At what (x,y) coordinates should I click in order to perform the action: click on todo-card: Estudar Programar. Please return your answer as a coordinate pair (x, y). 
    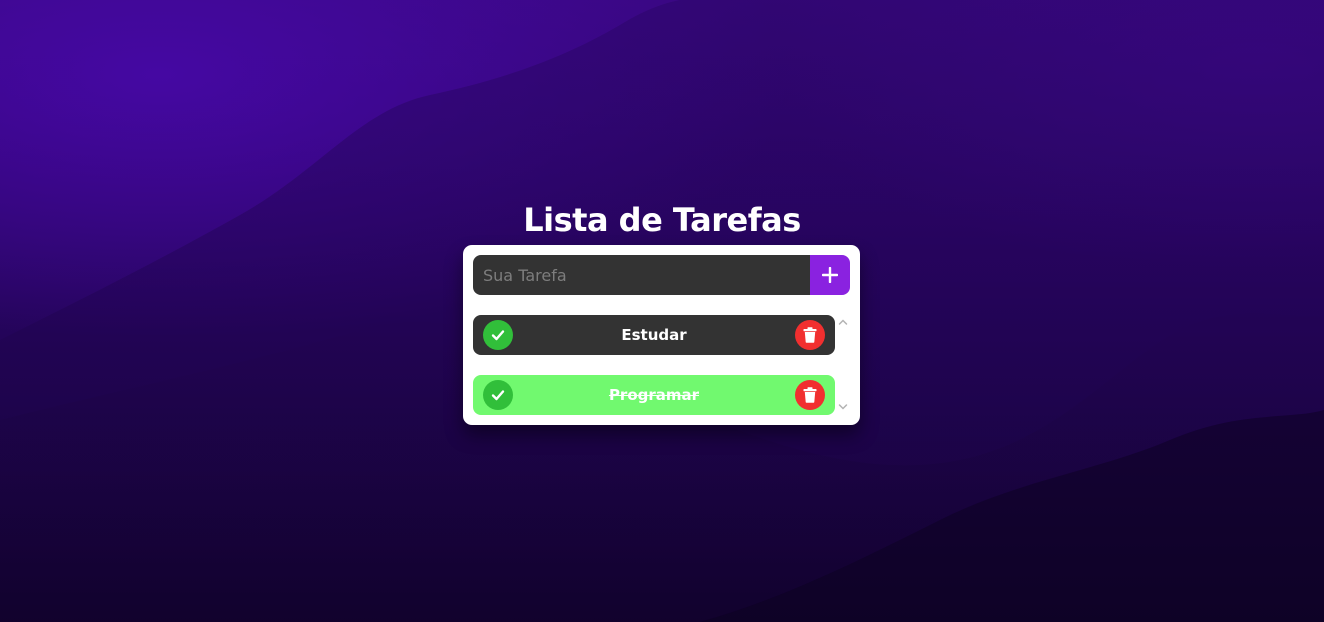
    Looking at the image, I should click on (661, 335).